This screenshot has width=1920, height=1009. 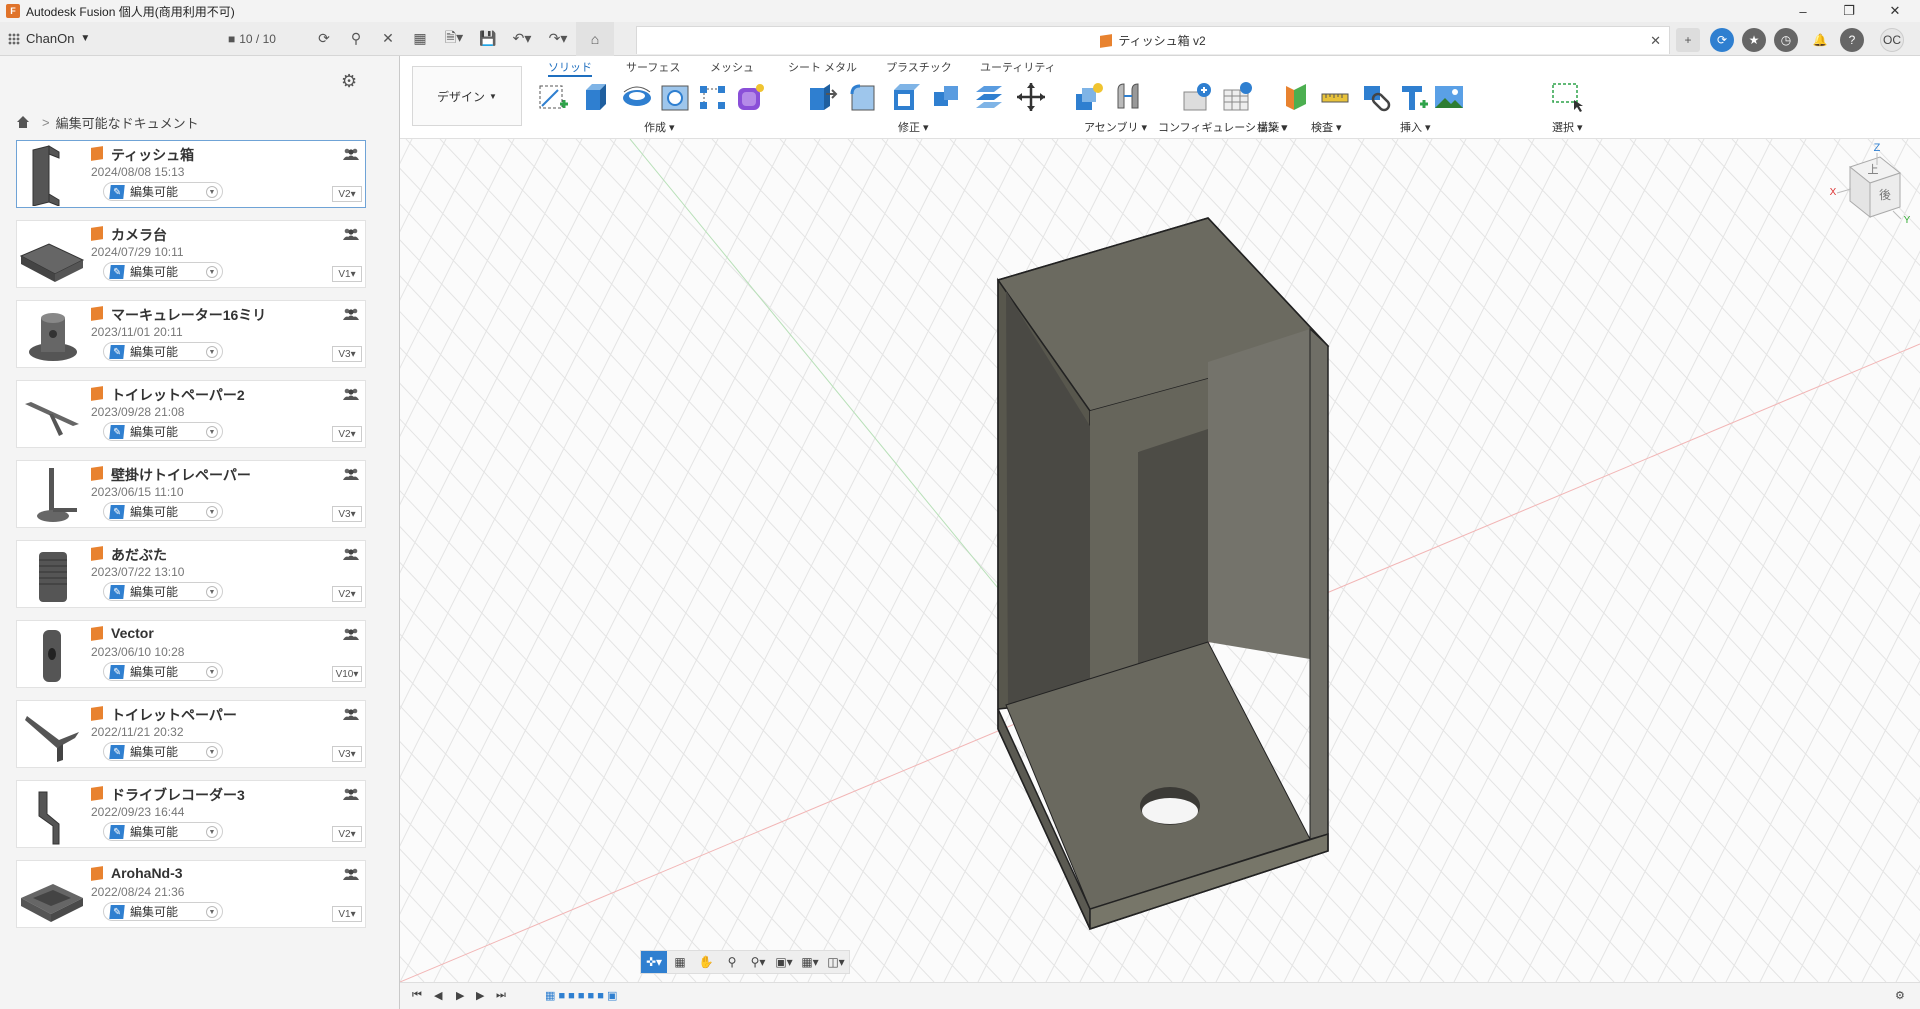 What do you see at coordinates (127, 122) in the screenshot?
I see `breadcrumb-current: 編集可能なドキュメント` at bounding box center [127, 122].